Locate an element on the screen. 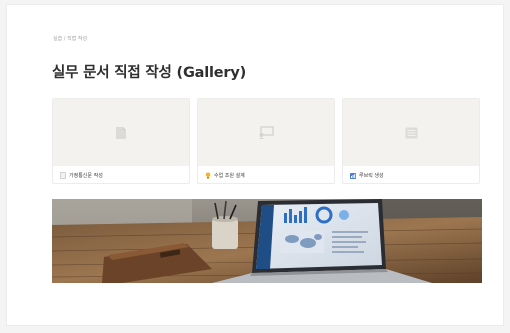  card-footer: 루브릭 생성 is located at coordinates (411, 174).